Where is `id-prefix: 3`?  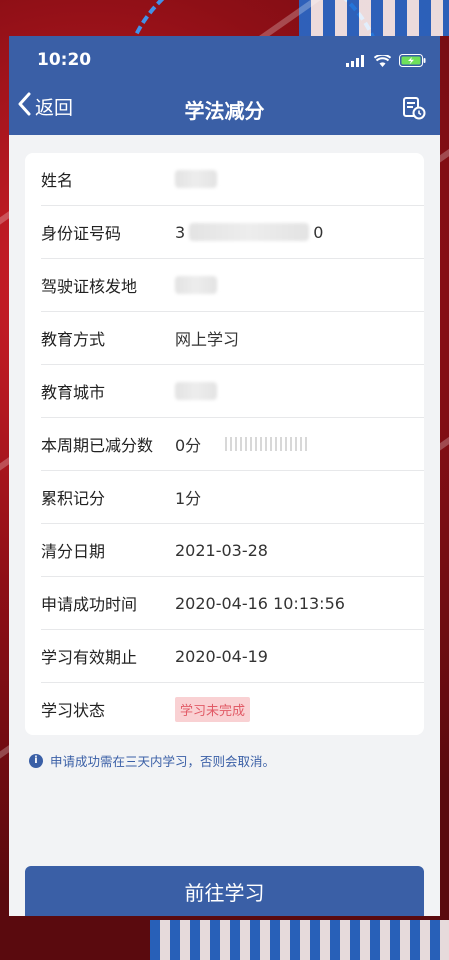 id-prefix: 3 is located at coordinates (180, 232).